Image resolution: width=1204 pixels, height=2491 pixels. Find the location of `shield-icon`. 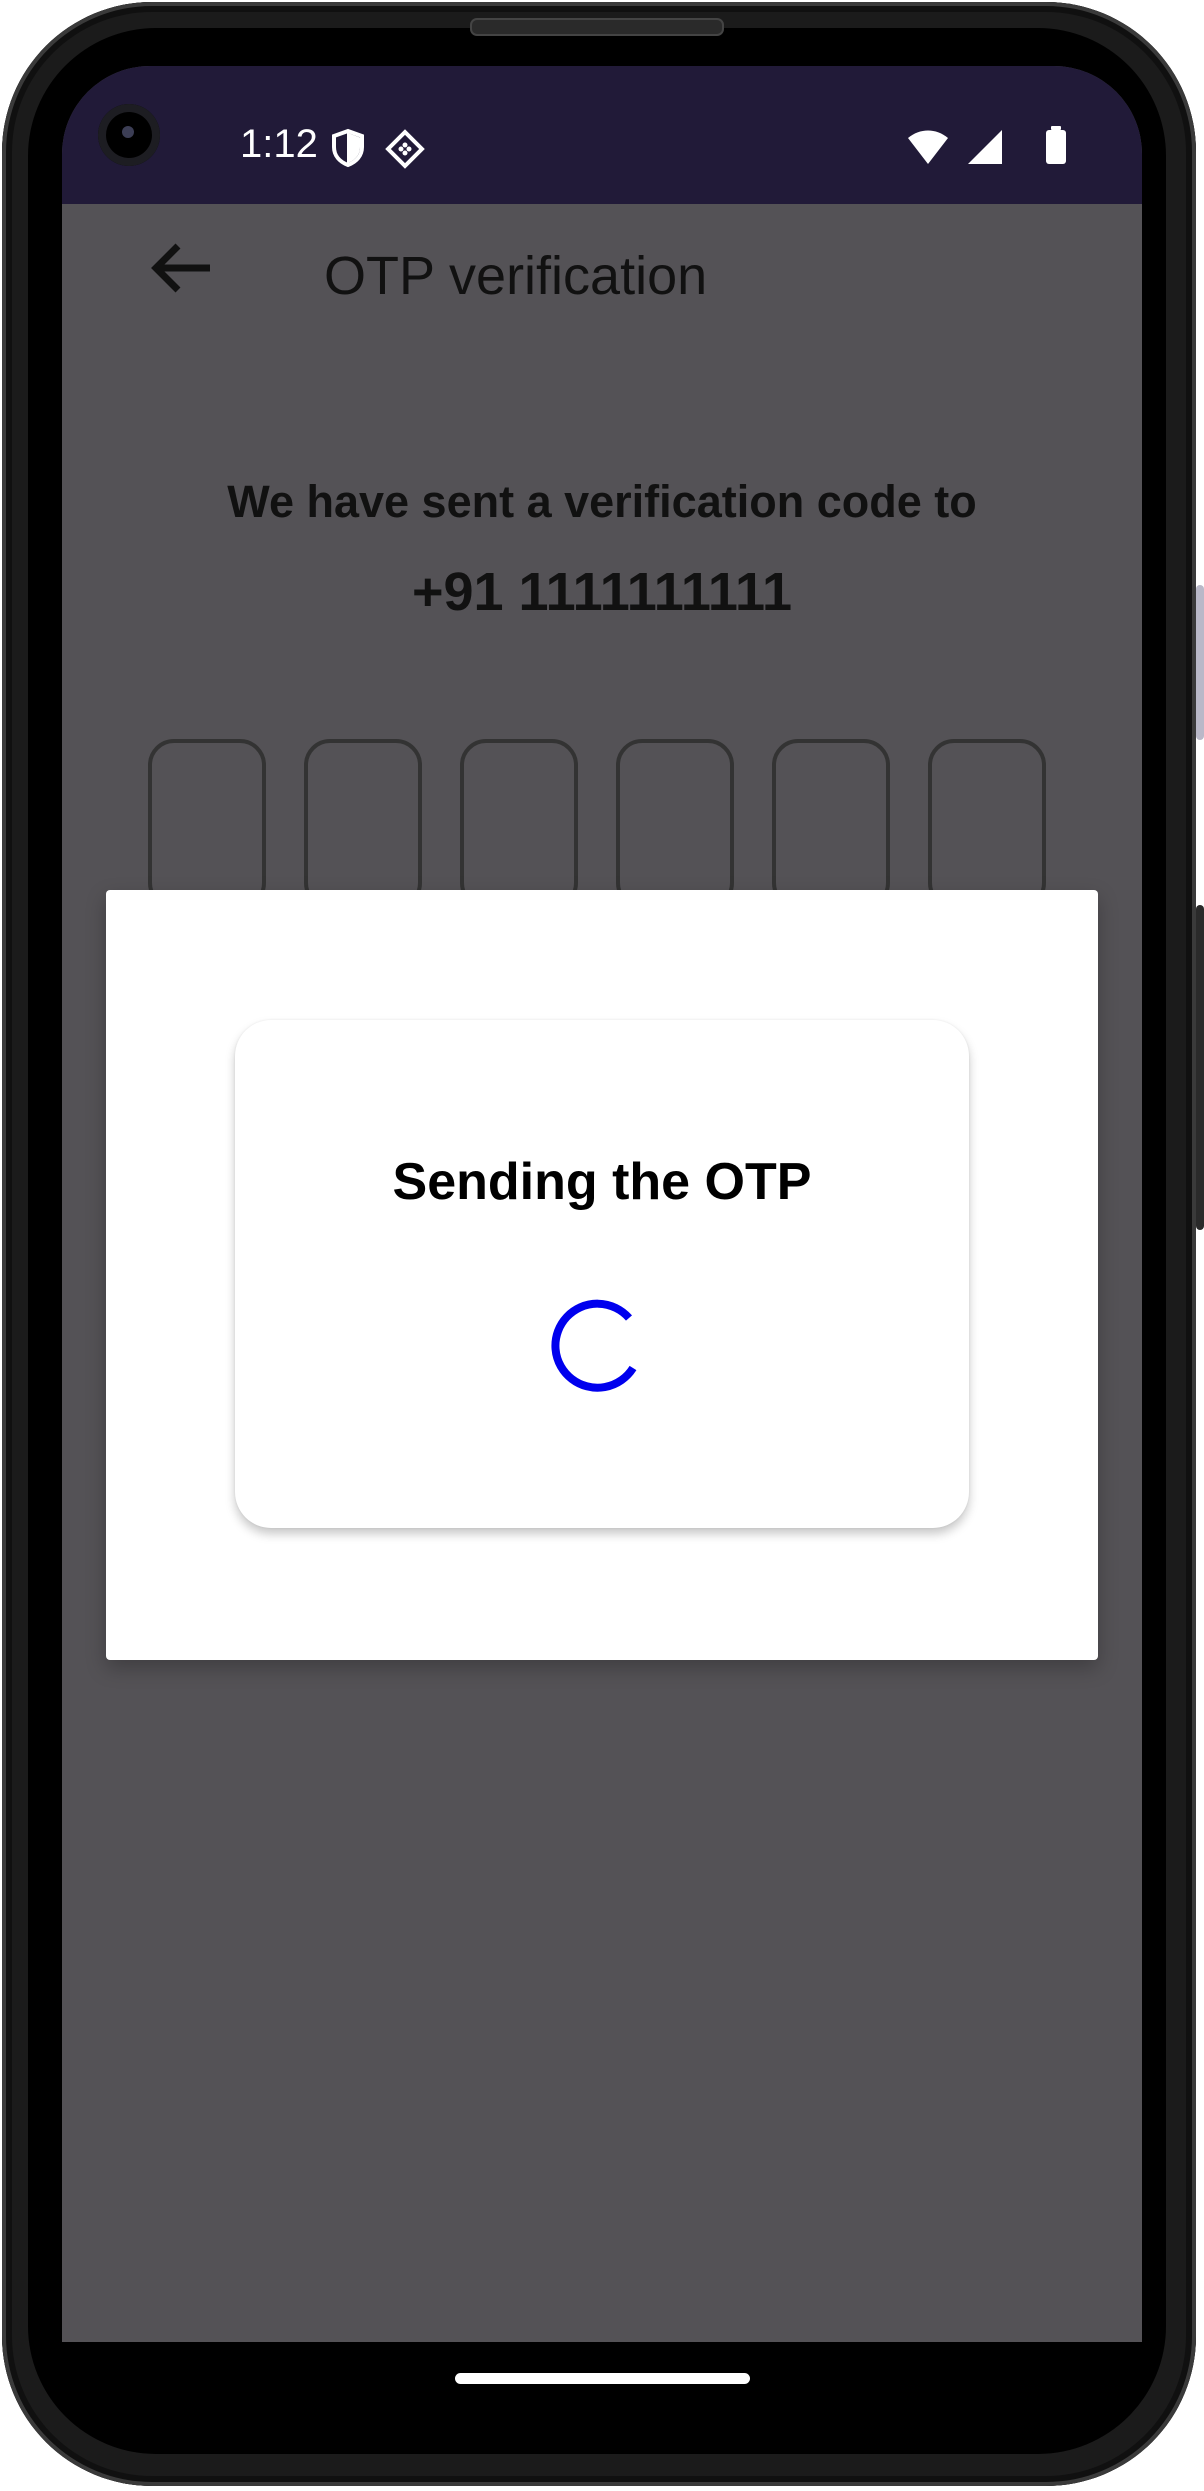

shield-icon is located at coordinates (348, 150).